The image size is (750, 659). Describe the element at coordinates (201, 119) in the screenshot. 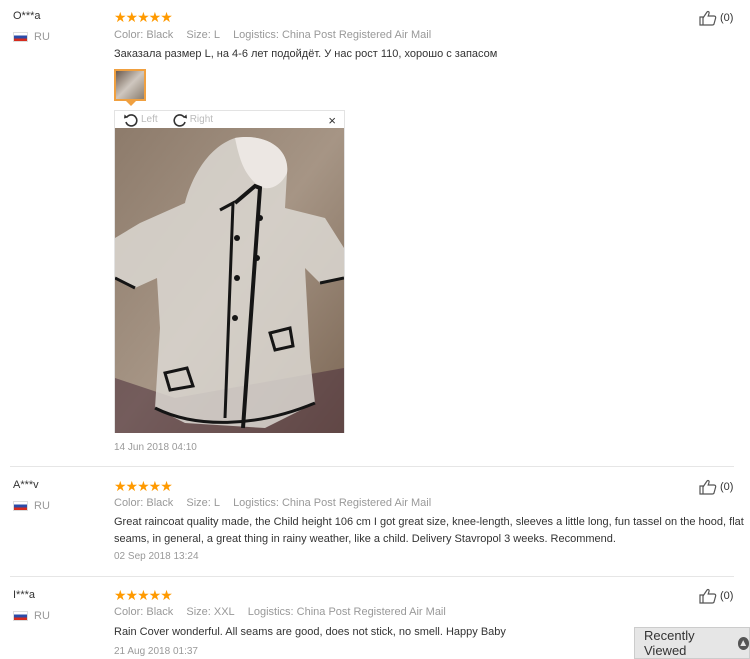

I see `rotate-right-label: Right` at that location.